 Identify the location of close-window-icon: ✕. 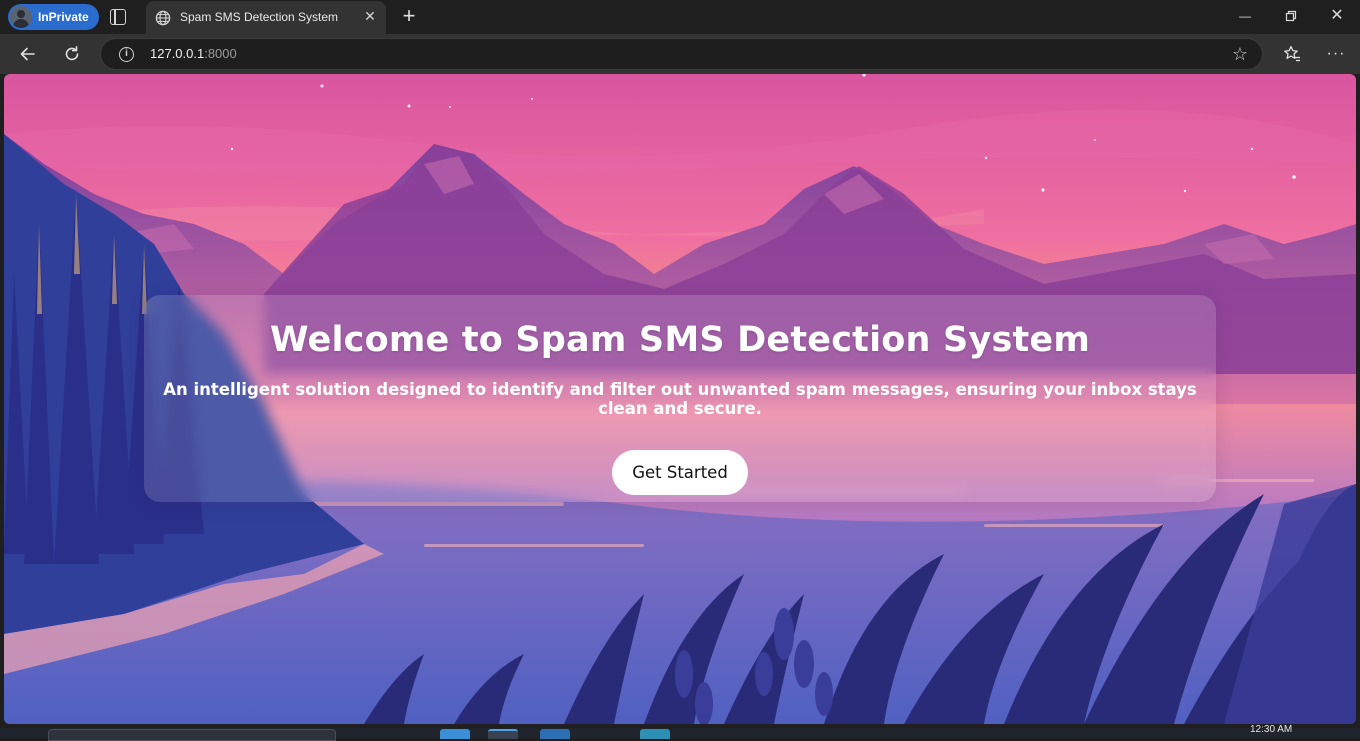
(1337, 16).